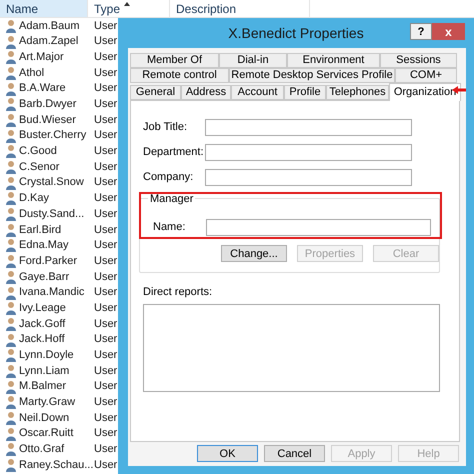  Describe the element at coordinates (40, 230) in the screenshot. I see `user-name: Earl.Bird` at that location.